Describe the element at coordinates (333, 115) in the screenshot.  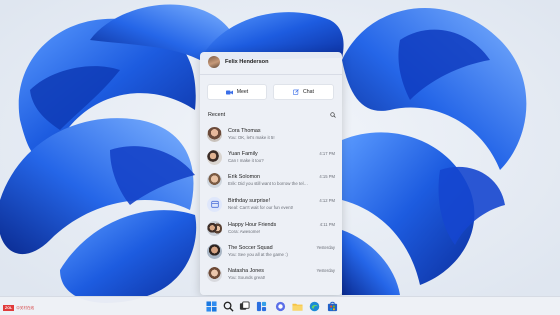
I see `search-icon` at that location.